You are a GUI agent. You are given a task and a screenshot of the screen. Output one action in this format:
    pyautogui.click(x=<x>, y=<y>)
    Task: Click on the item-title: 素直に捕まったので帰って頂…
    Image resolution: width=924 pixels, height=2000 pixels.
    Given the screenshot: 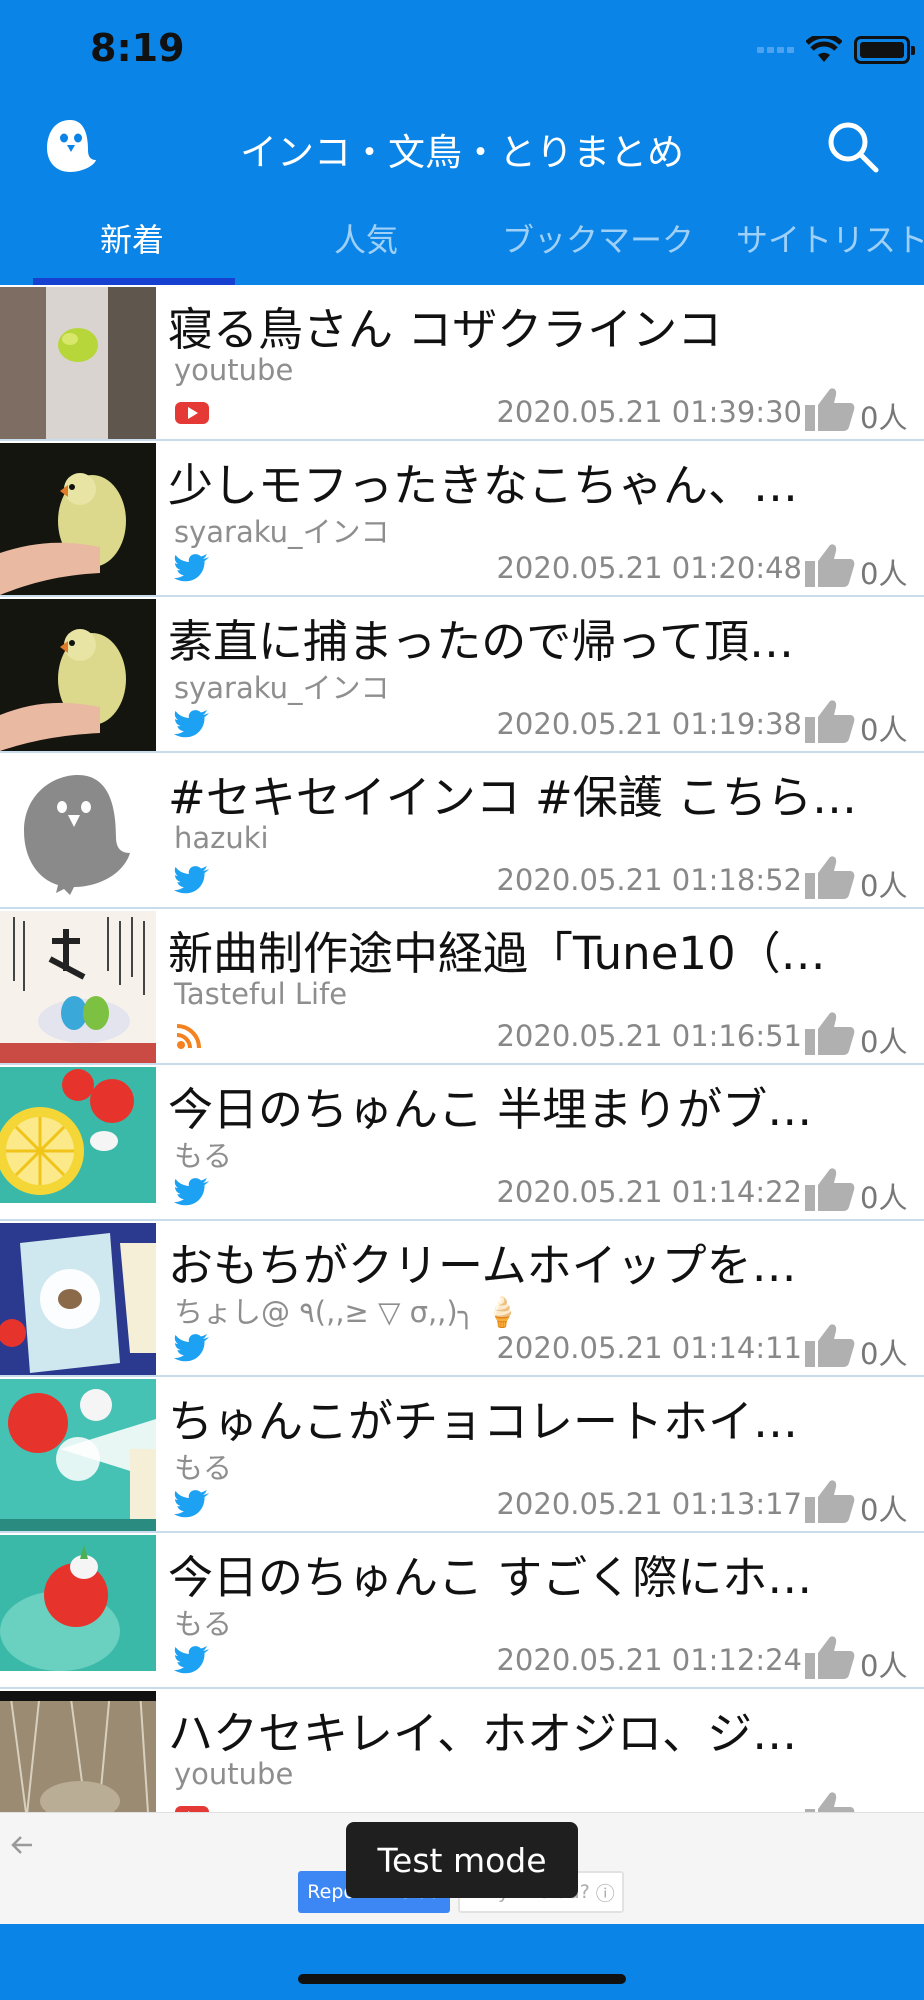 What is the action you would take?
    pyautogui.click(x=481, y=641)
    